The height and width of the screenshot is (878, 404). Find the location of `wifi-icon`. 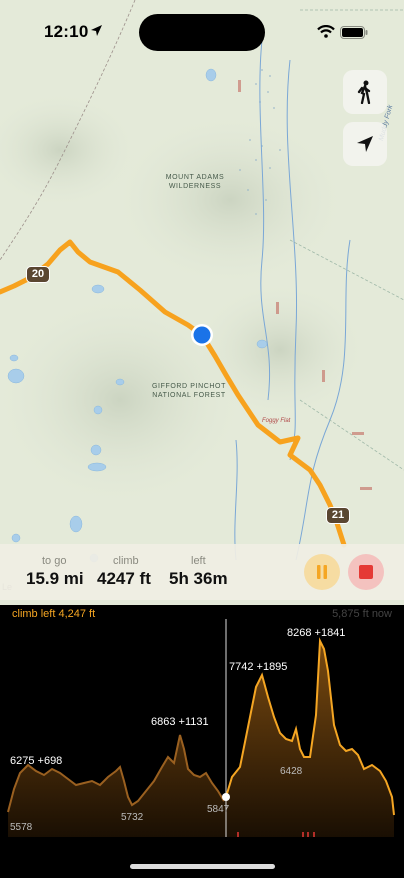

wifi-icon is located at coordinates (326, 34).